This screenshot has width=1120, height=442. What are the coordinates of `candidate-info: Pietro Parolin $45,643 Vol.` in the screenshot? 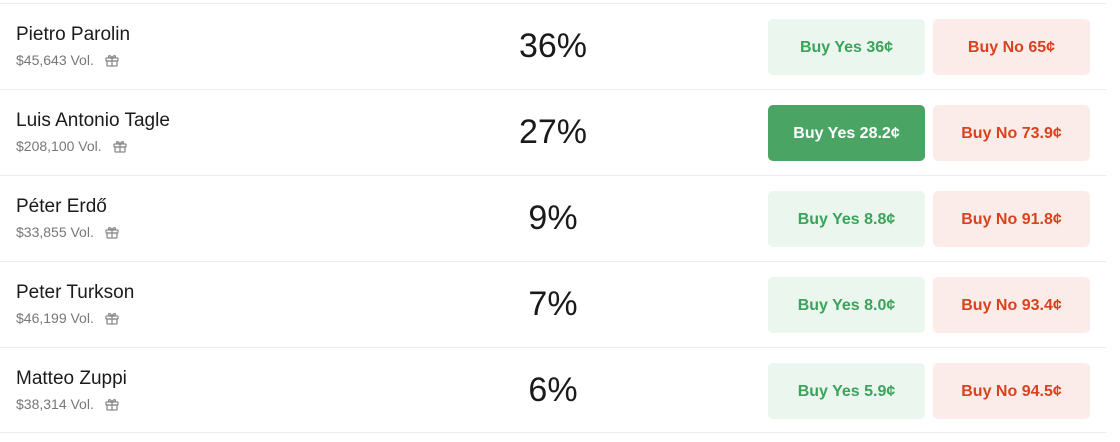 It's located at (73, 46).